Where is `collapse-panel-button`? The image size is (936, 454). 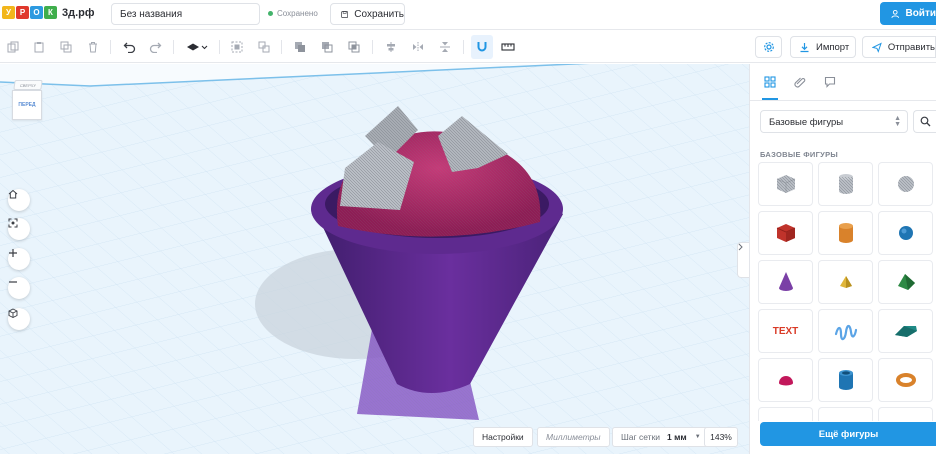 collapse-panel-button is located at coordinates (743, 260).